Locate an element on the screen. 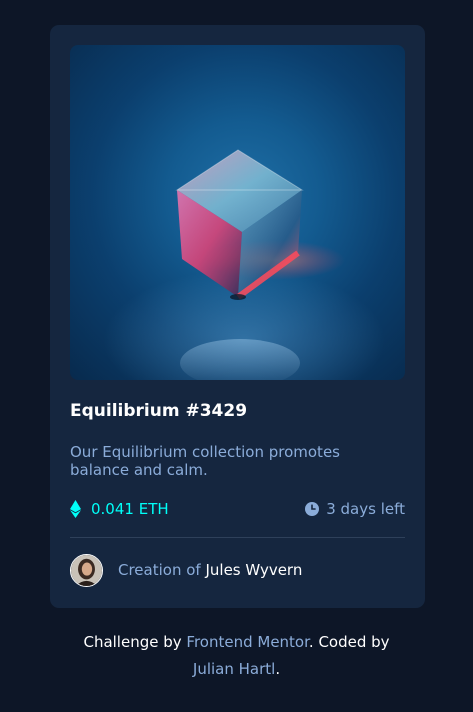 The image size is (473, 712). attribution-suffix: . is located at coordinates (278, 669).